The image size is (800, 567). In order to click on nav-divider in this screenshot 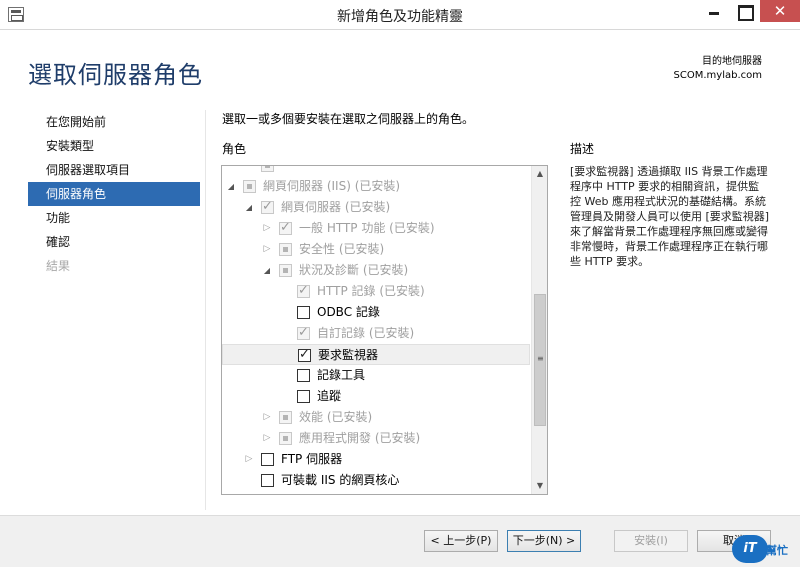, I will do `click(205, 310)`.